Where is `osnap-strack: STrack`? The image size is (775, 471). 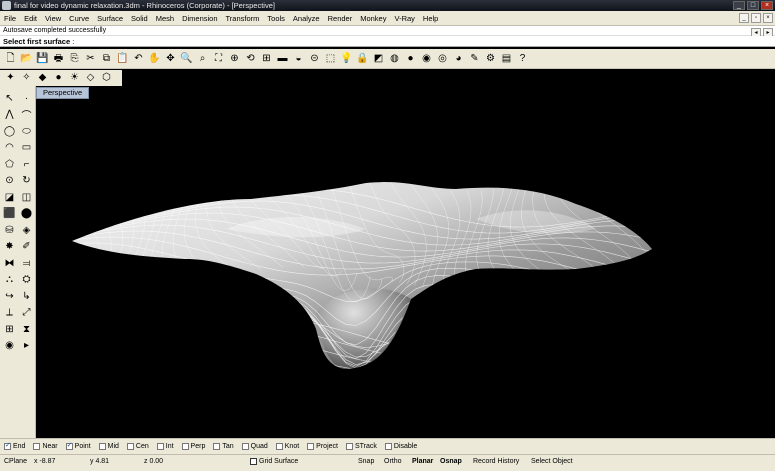 osnap-strack: STrack is located at coordinates (361, 446).